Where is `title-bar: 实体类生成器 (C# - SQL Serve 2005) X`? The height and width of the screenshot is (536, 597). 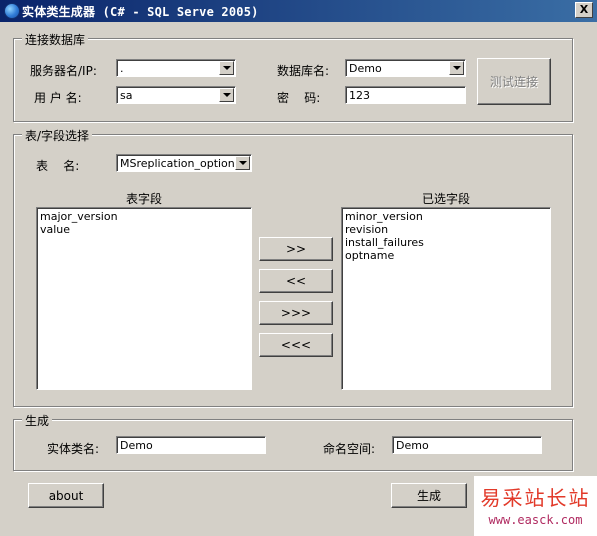
title-bar: 实体类生成器 (C# - SQL Serve 2005) X is located at coordinates (298, 11).